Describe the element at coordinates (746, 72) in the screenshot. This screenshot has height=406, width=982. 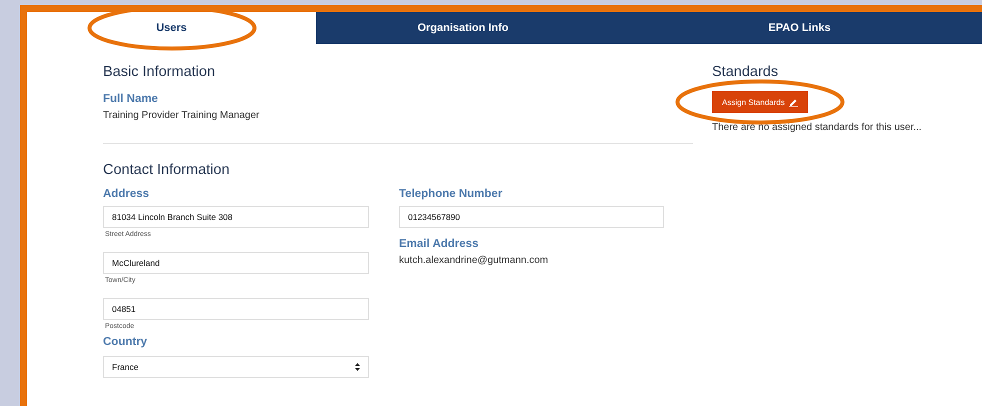
I see `section-heading: Standards` at that location.